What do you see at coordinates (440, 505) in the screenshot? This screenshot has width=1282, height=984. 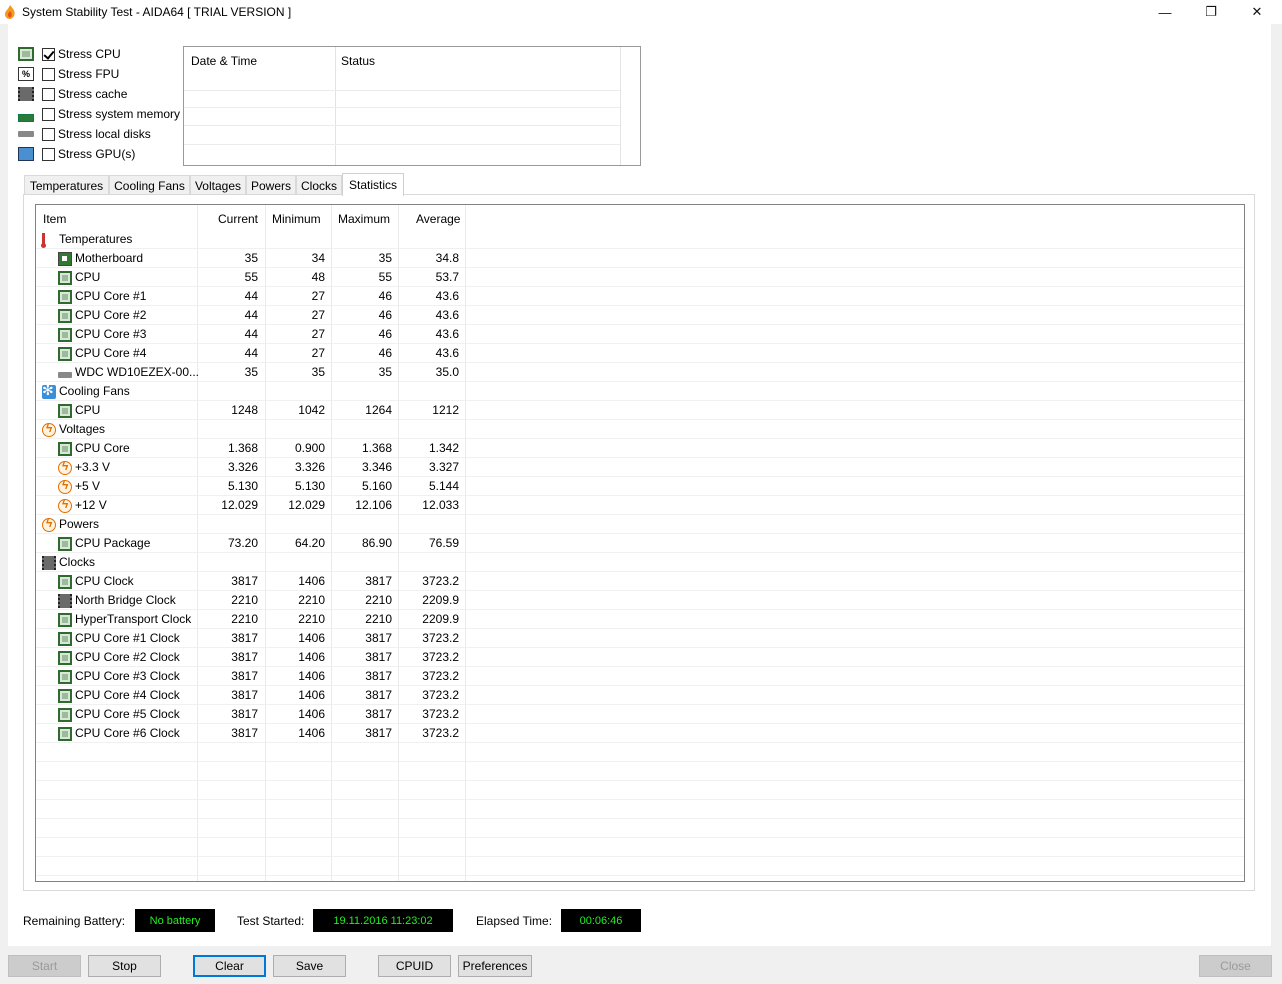 I see `cell-average: 12.033` at bounding box center [440, 505].